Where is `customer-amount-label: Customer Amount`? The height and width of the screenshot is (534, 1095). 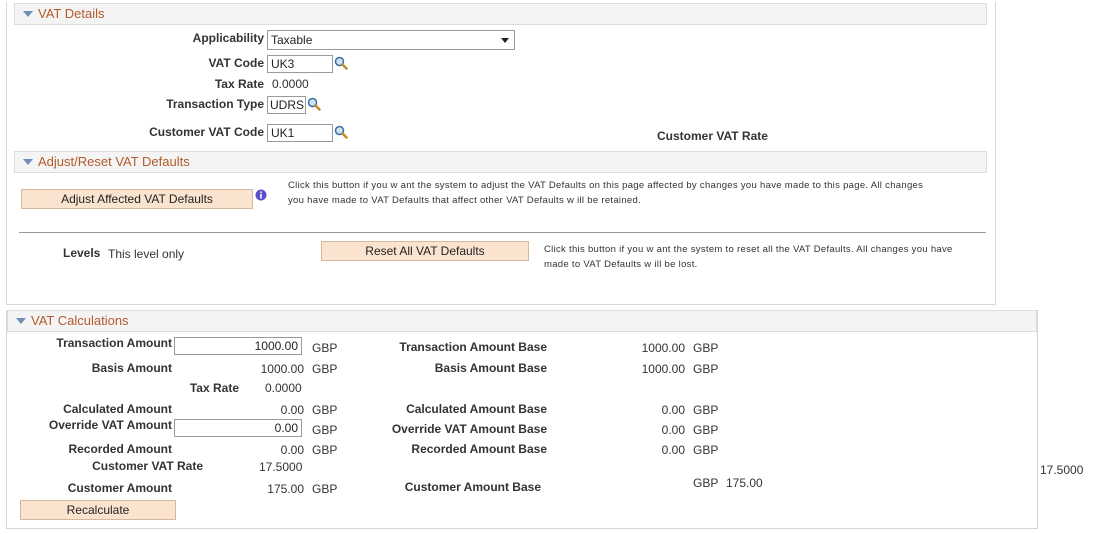
customer-amount-label: Customer Amount is located at coordinates (119, 488).